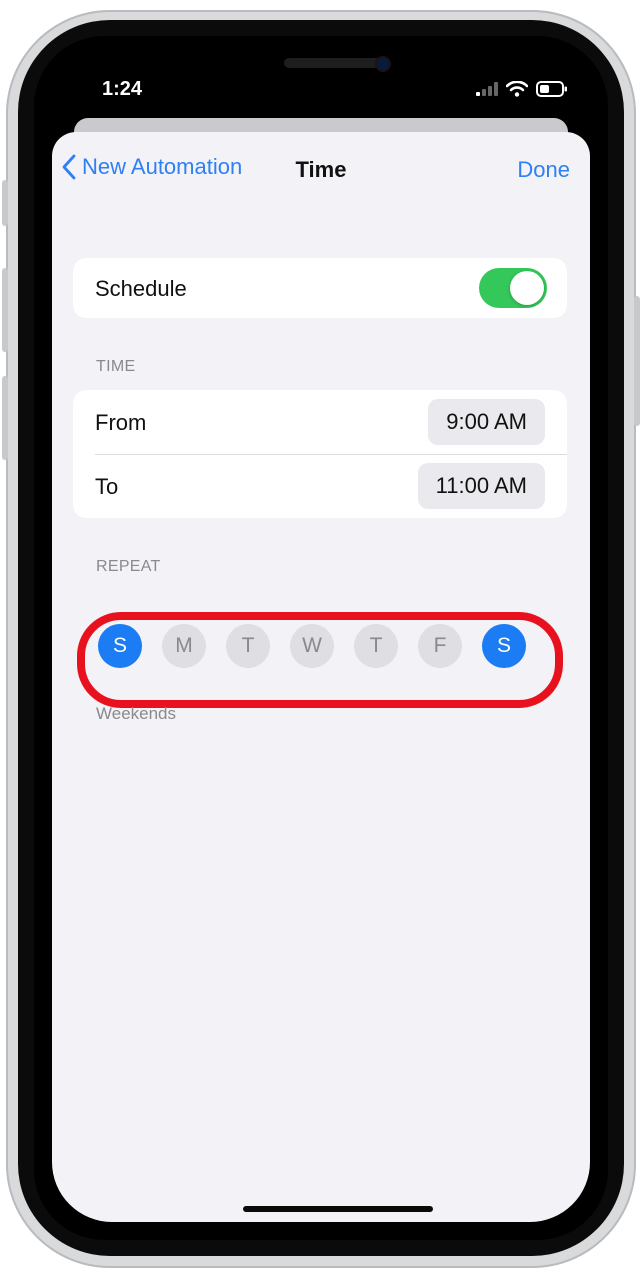 The image size is (642, 1274). I want to click on volume-down-button, so click(5, 418).